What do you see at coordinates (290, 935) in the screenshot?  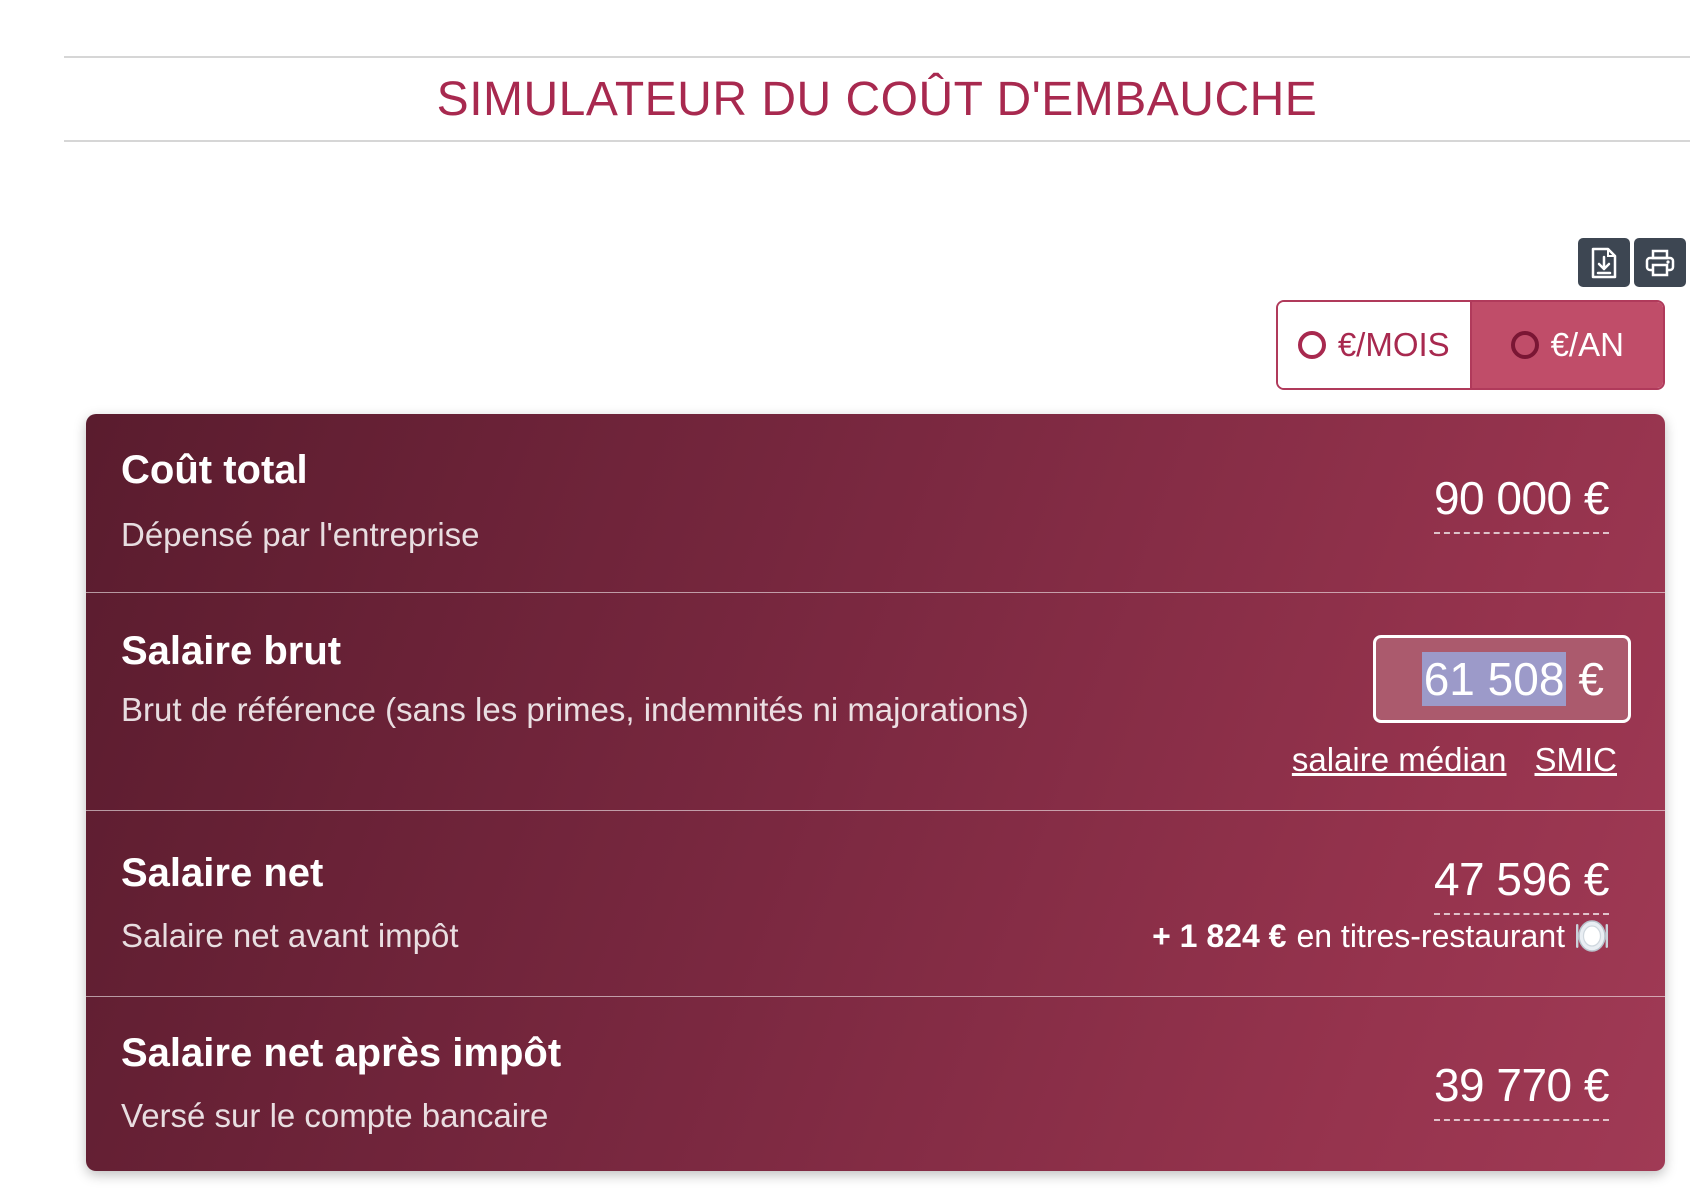 I see `net-salary-subtitle: Salaire net avant impôt` at bounding box center [290, 935].